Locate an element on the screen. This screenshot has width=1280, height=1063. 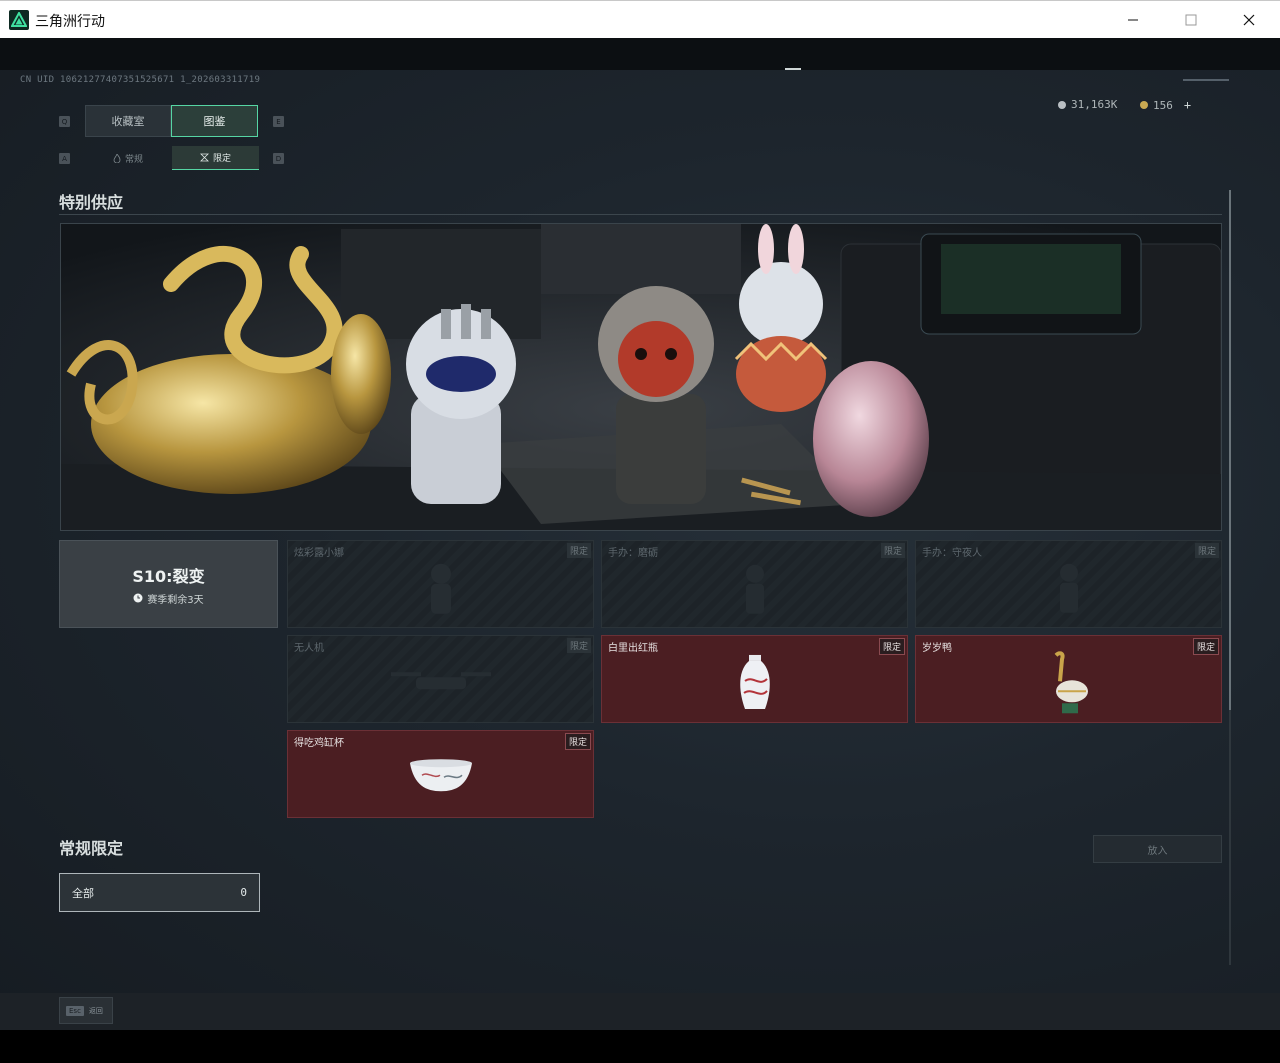
subtab-limited-label: 限定 is located at coordinates (221, 159).